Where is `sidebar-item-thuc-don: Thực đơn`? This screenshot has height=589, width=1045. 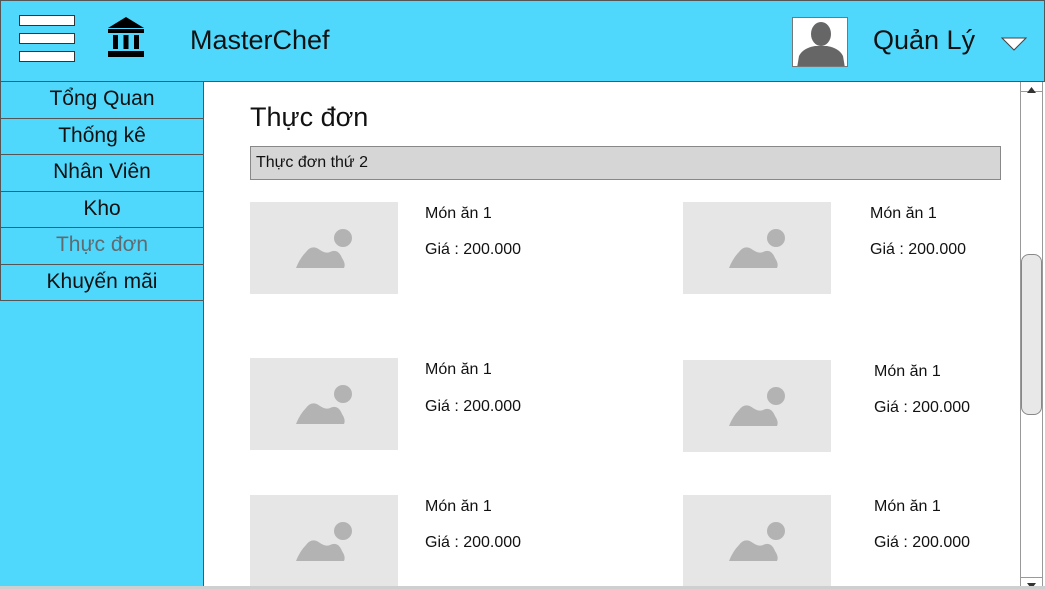
sidebar-item-thuc-don: Thực đơn is located at coordinates (102, 246).